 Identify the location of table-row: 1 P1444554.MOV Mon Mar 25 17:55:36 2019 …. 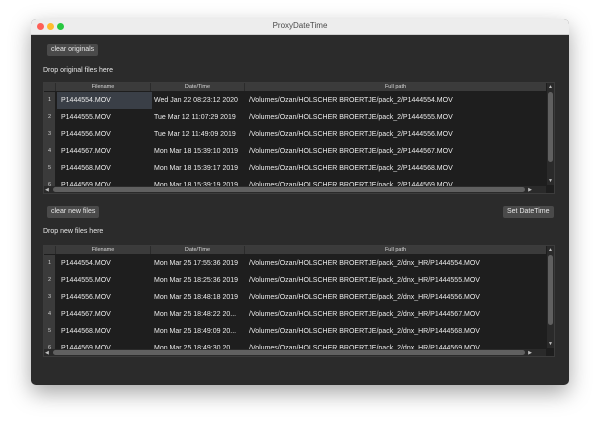
(295, 263).